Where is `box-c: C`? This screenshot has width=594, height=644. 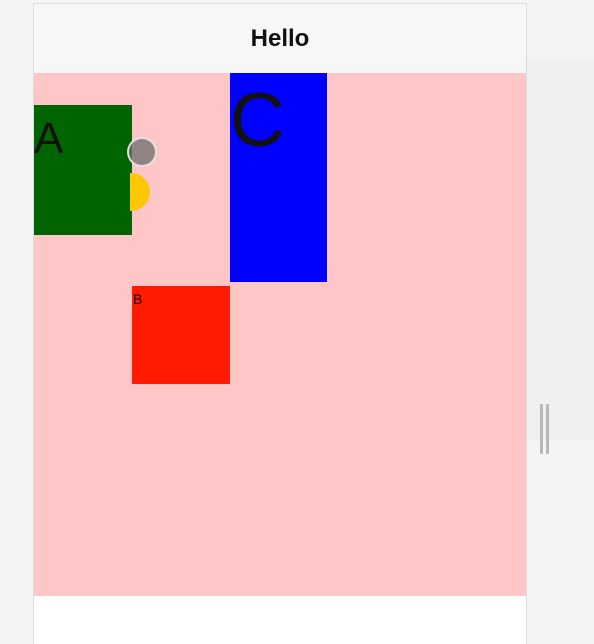
box-c: C is located at coordinates (278, 177).